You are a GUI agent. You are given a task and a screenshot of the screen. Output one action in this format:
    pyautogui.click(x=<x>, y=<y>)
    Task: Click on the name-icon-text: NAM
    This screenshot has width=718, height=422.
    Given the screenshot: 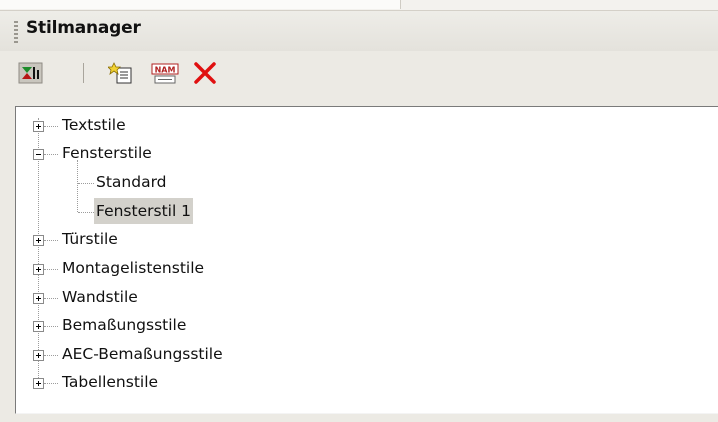 What is the action you would take?
    pyautogui.click(x=165, y=70)
    